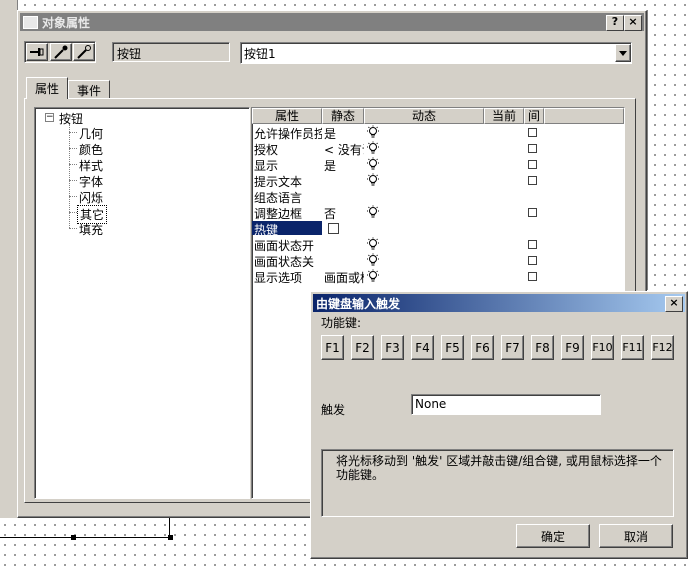 The image size is (692, 568). Describe the element at coordinates (438, 132) in the screenshot. I see `table-row: 允许操作员控 是` at that location.